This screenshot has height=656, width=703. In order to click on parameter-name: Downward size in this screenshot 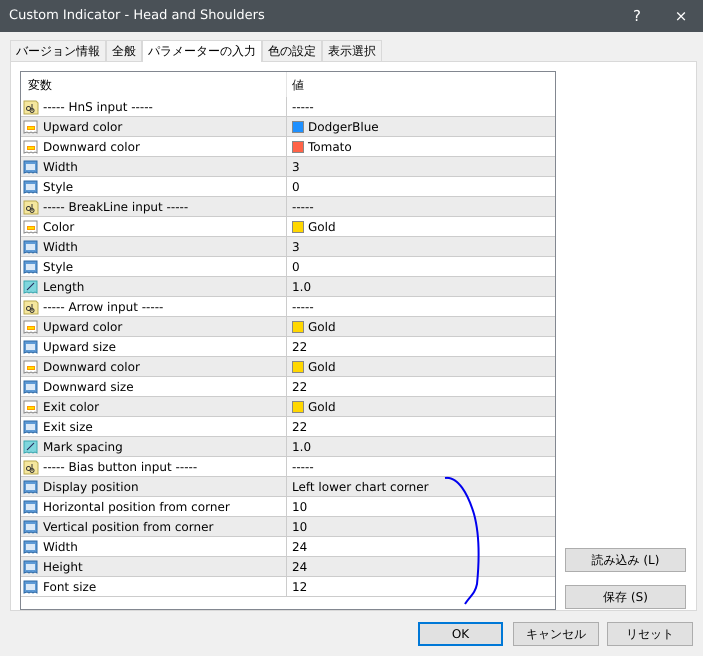, I will do `click(88, 387)`.